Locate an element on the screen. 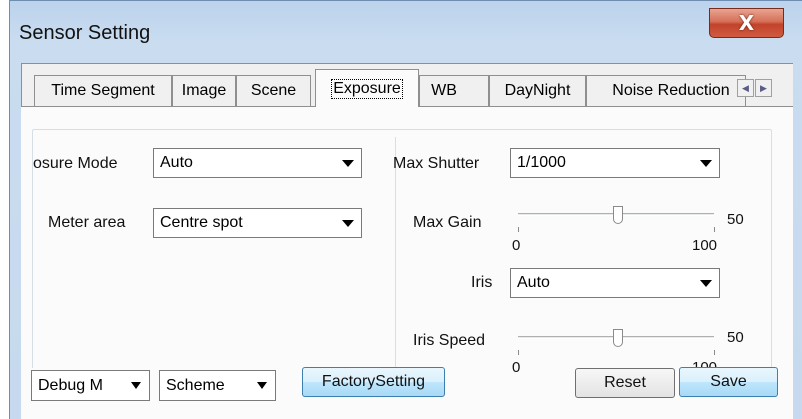 The image size is (802, 419). debug-mode-dropdown: Debug M is located at coordinates (90, 385).